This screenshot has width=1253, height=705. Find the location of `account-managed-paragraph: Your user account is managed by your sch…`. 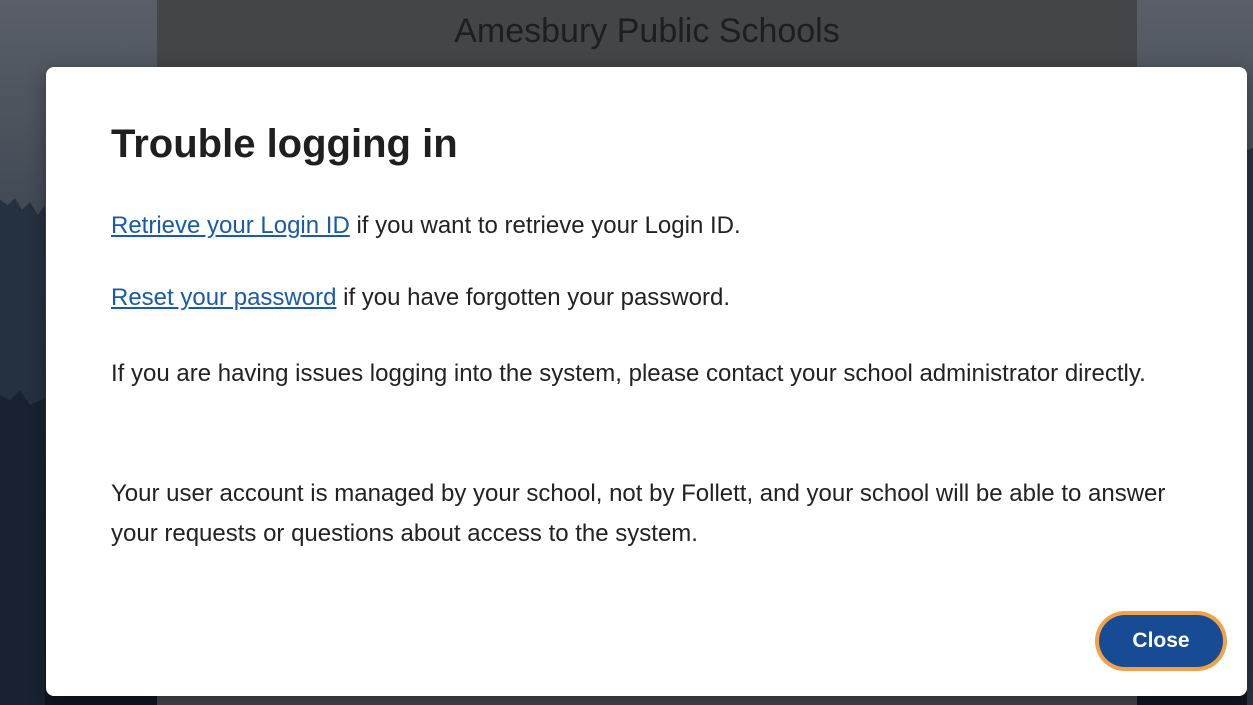

account-managed-paragraph: Your user account is managed by your sch… is located at coordinates (638, 513).